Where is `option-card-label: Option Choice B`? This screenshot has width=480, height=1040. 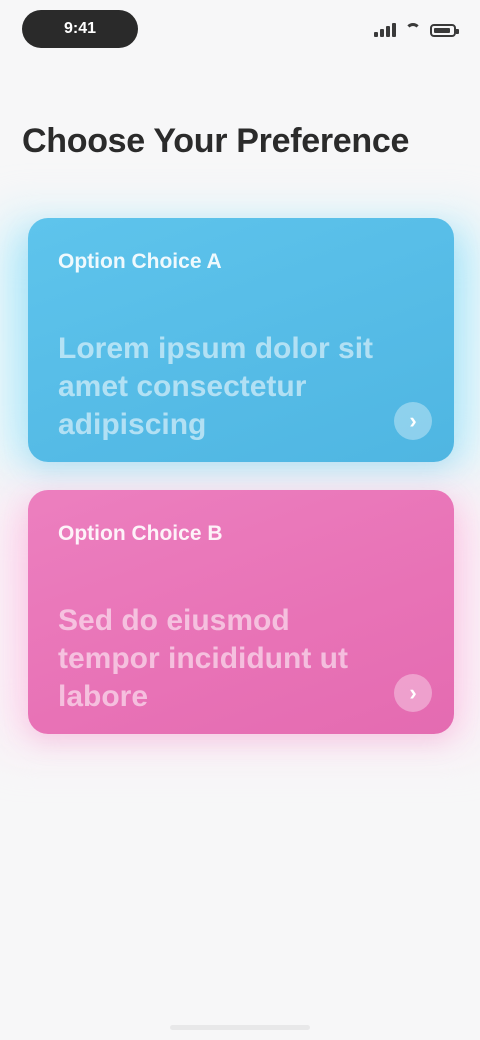
option-card-label: Option Choice B is located at coordinates (140, 533).